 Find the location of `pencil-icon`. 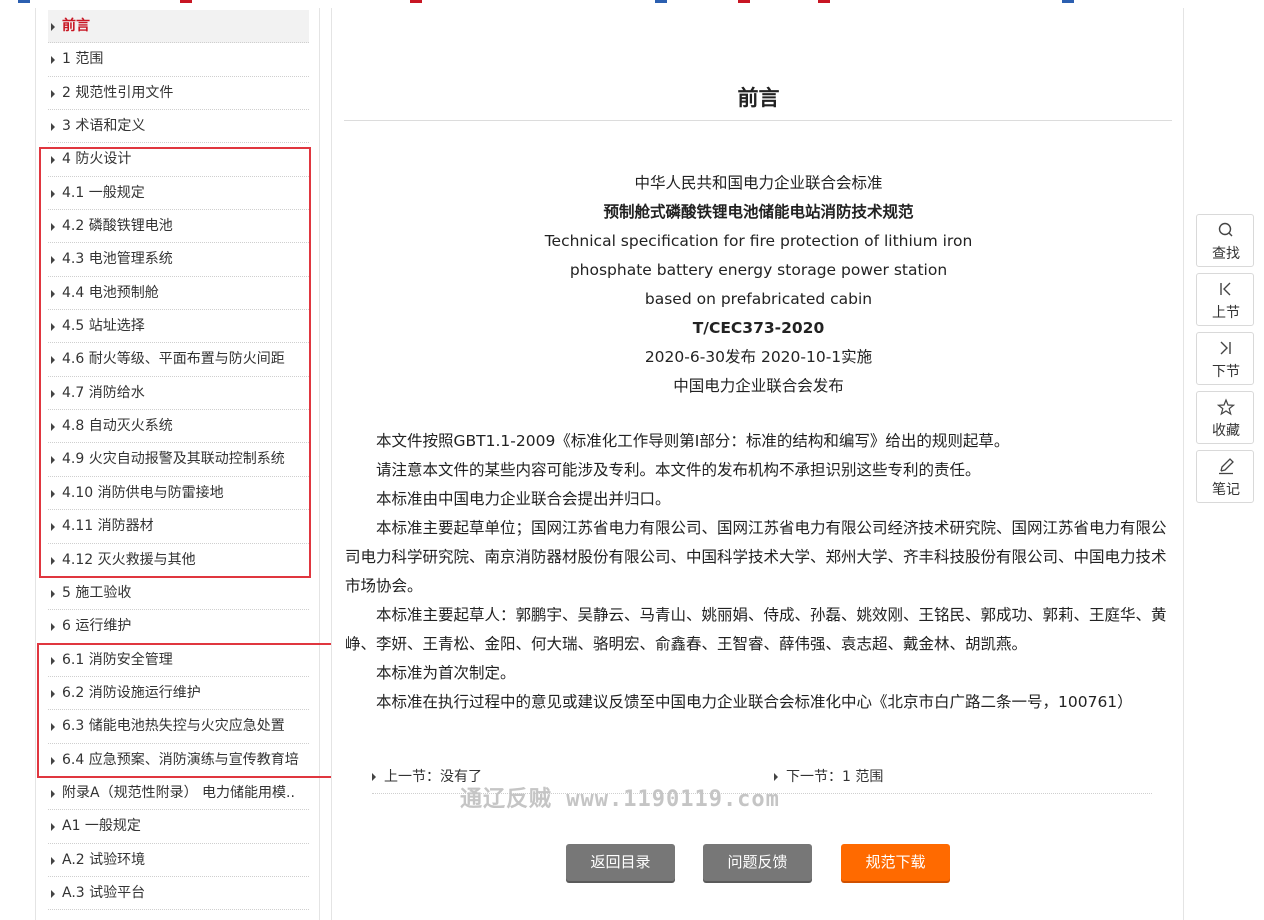

pencil-icon is located at coordinates (1226, 466).